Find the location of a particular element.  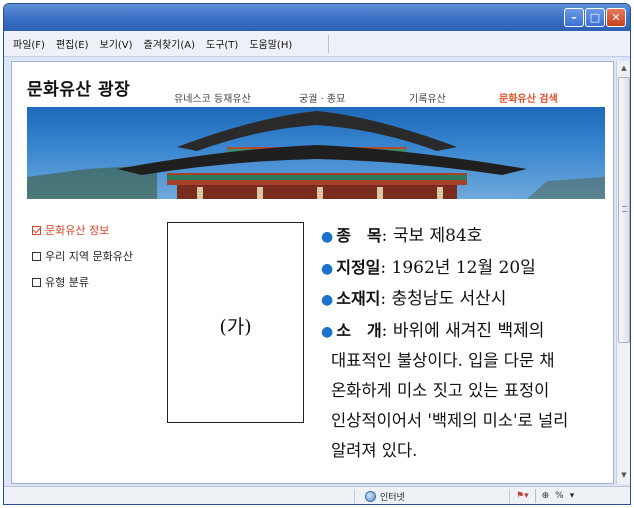

info-key: 소재지 is located at coordinates (358, 298).